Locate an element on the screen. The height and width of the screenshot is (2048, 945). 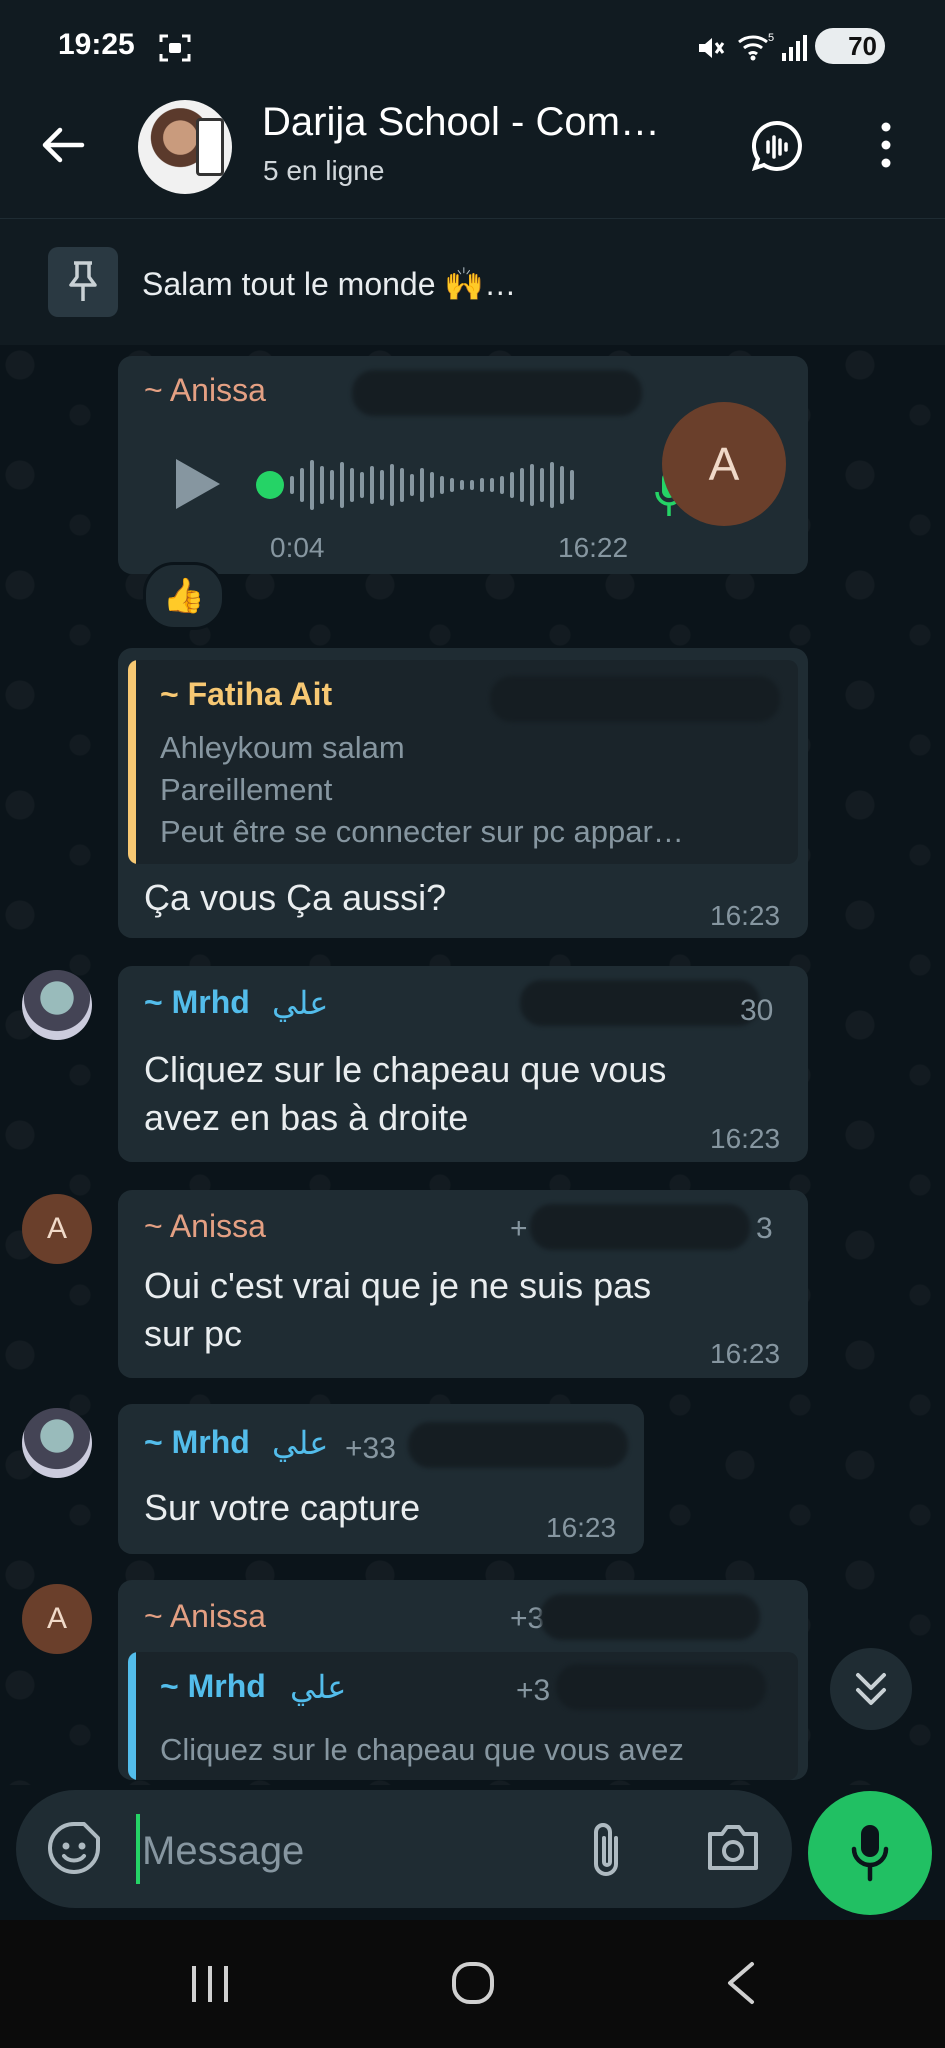
voice-waveform is located at coordinates (440, 485).